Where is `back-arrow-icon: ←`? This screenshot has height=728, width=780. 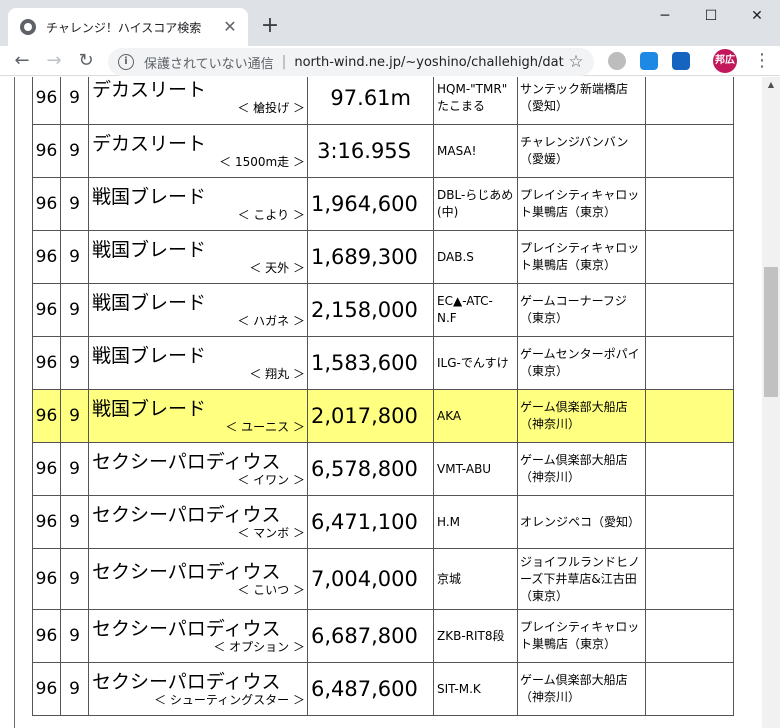 back-arrow-icon: ← is located at coordinates (22, 61).